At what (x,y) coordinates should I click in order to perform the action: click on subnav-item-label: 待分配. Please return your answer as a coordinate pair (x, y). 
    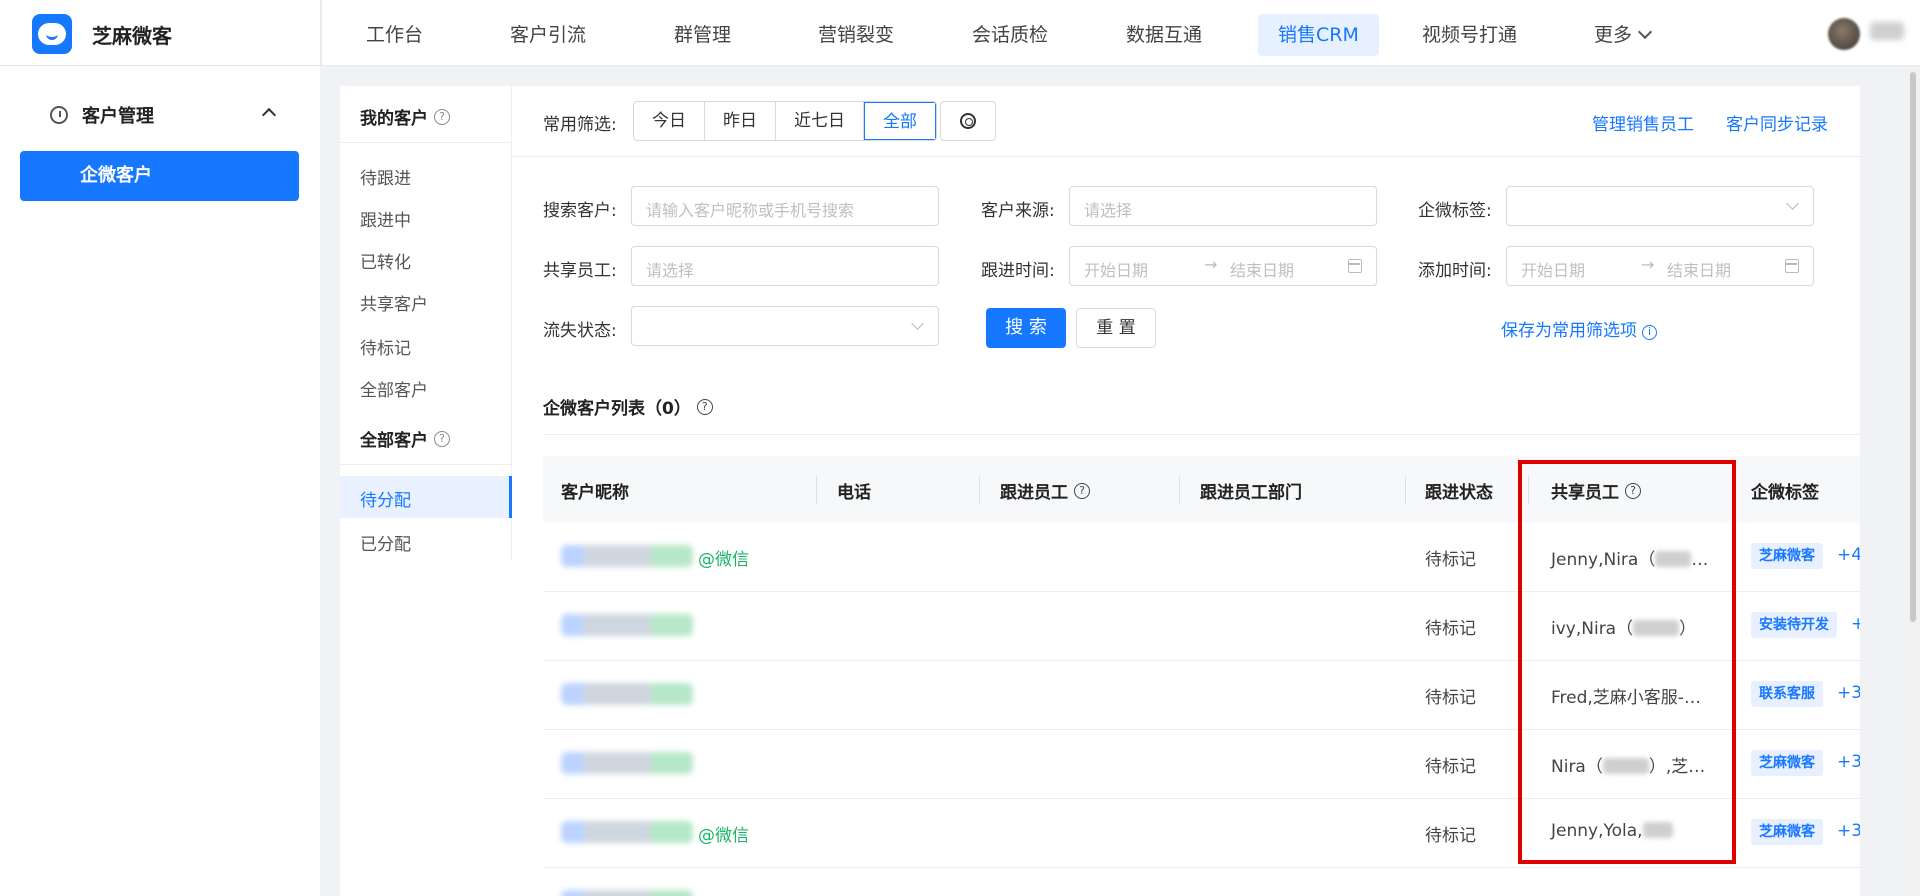
    Looking at the image, I should click on (385, 501).